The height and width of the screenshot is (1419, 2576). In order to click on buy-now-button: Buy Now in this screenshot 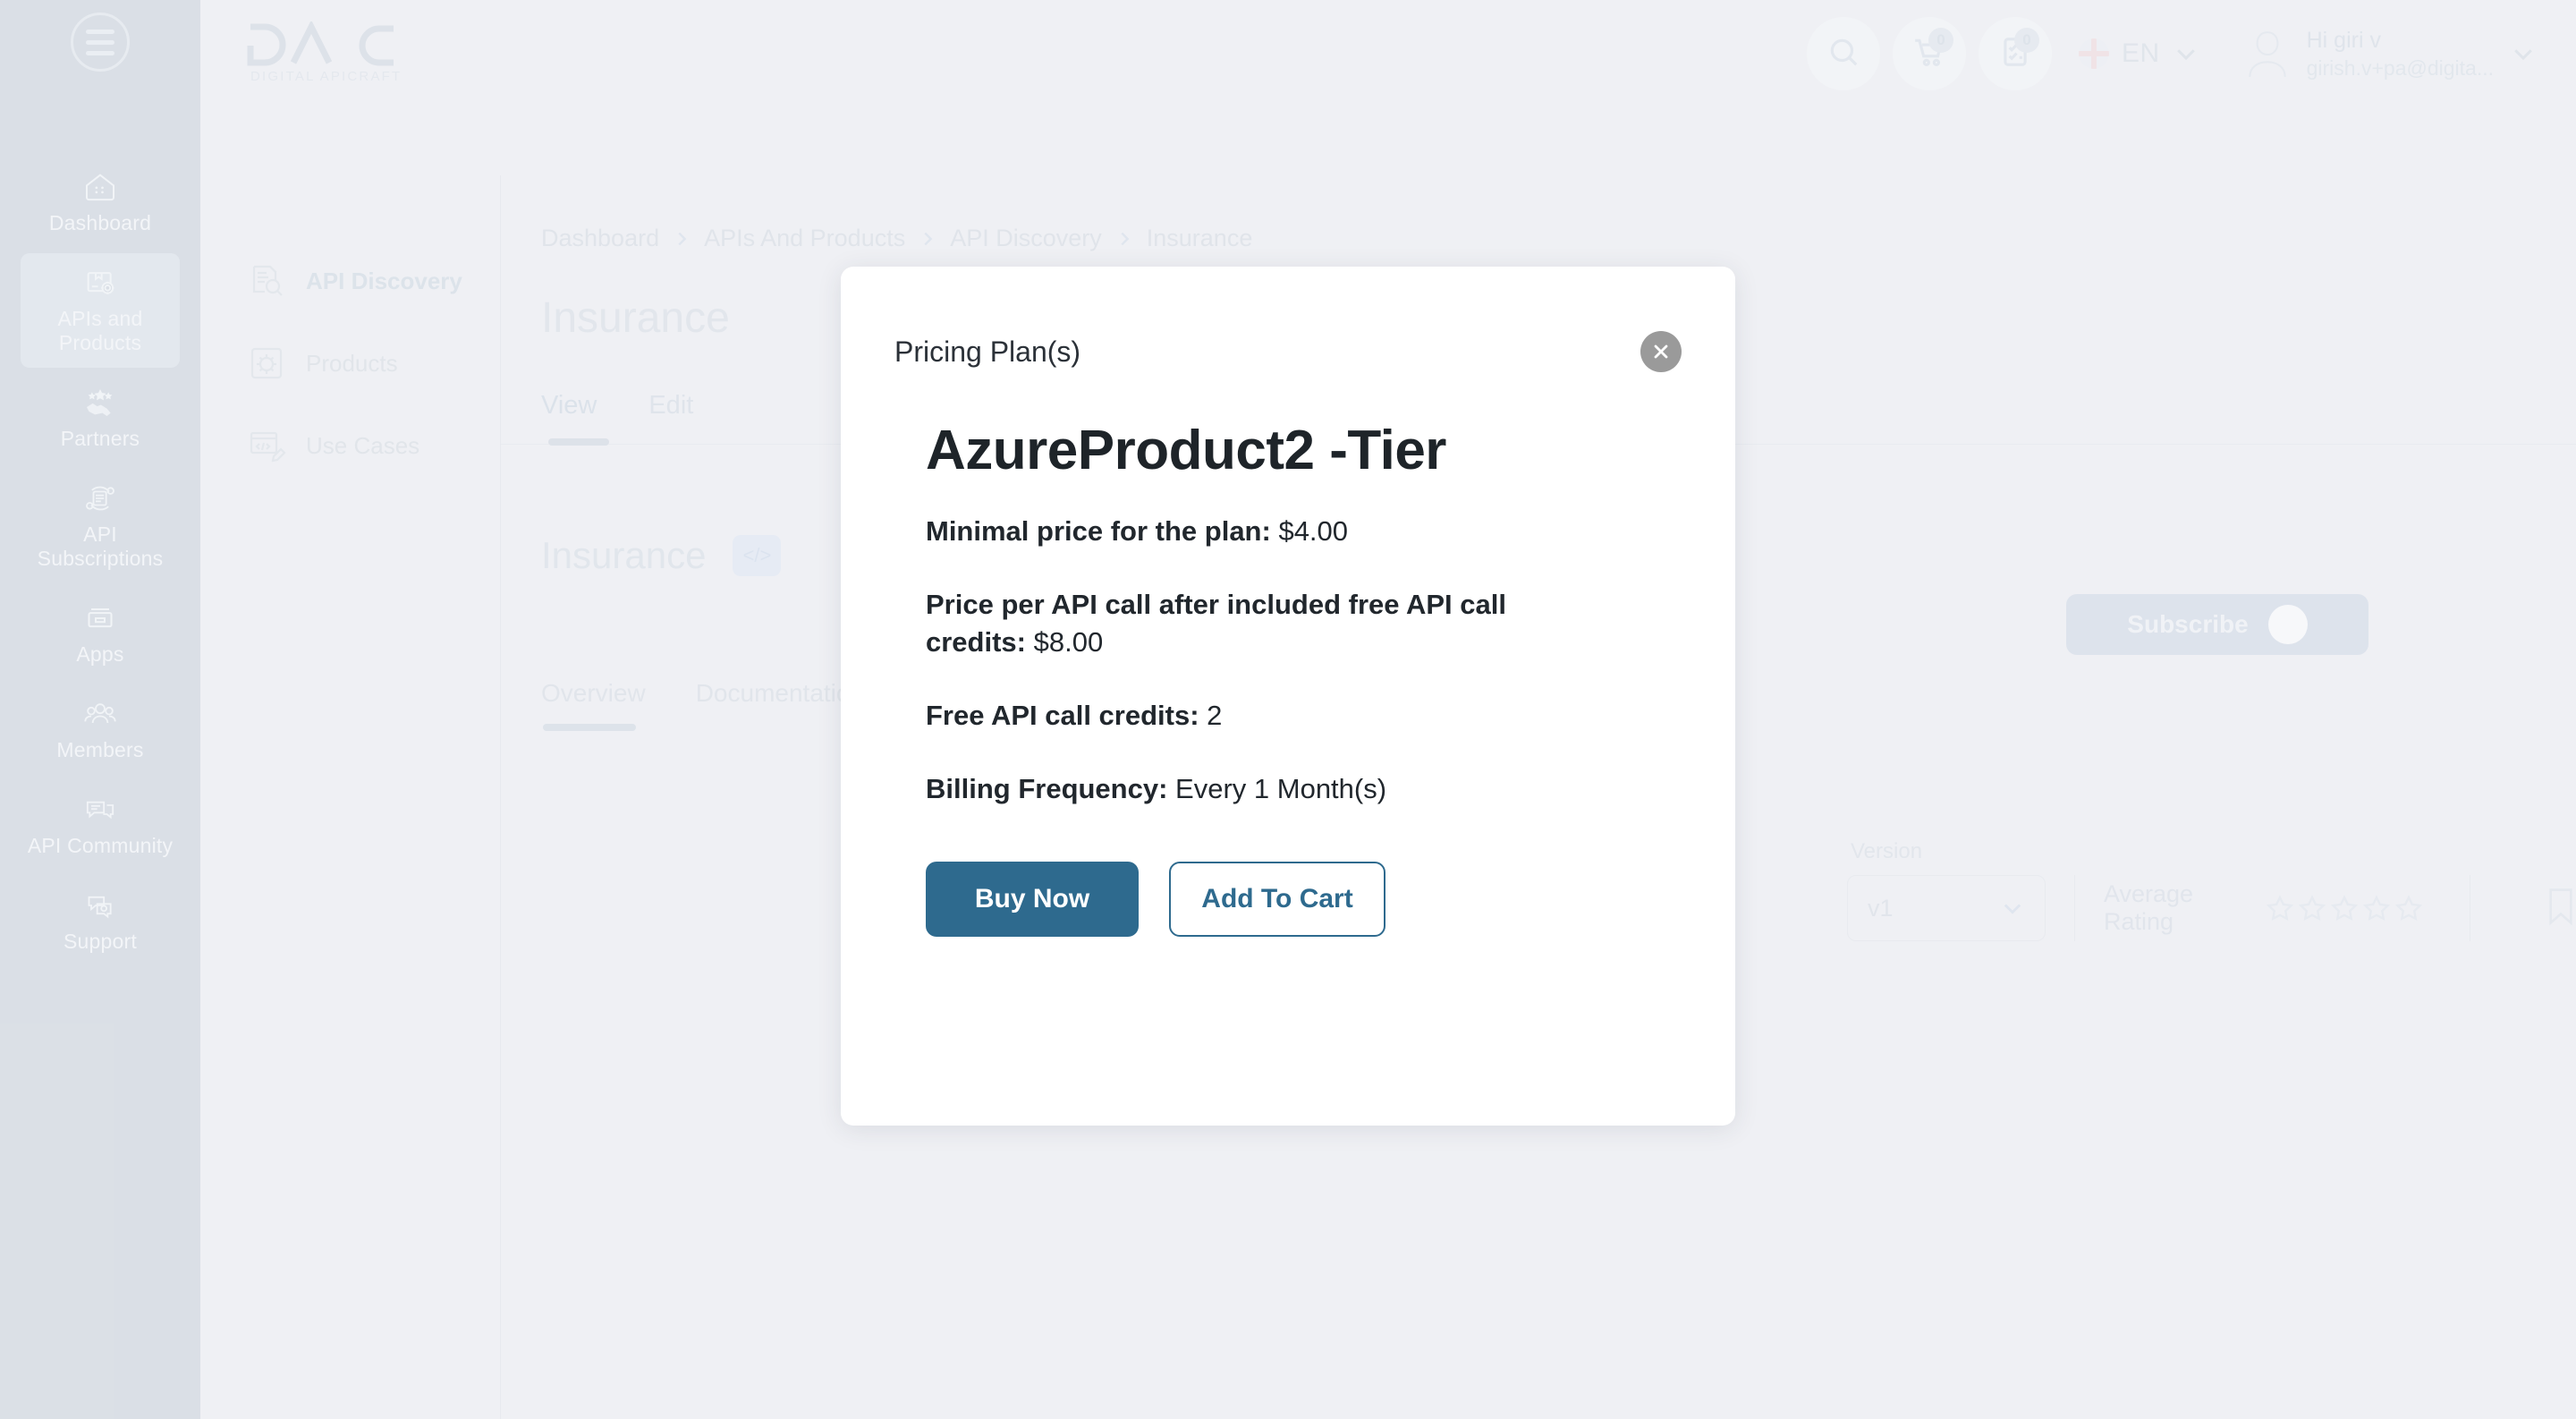, I will do `click(1032, 899)`.